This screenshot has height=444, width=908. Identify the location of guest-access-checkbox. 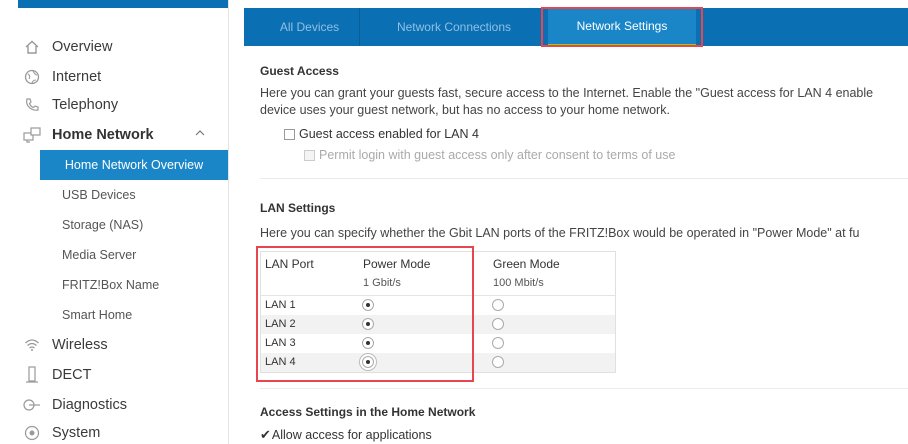
(289, 134).